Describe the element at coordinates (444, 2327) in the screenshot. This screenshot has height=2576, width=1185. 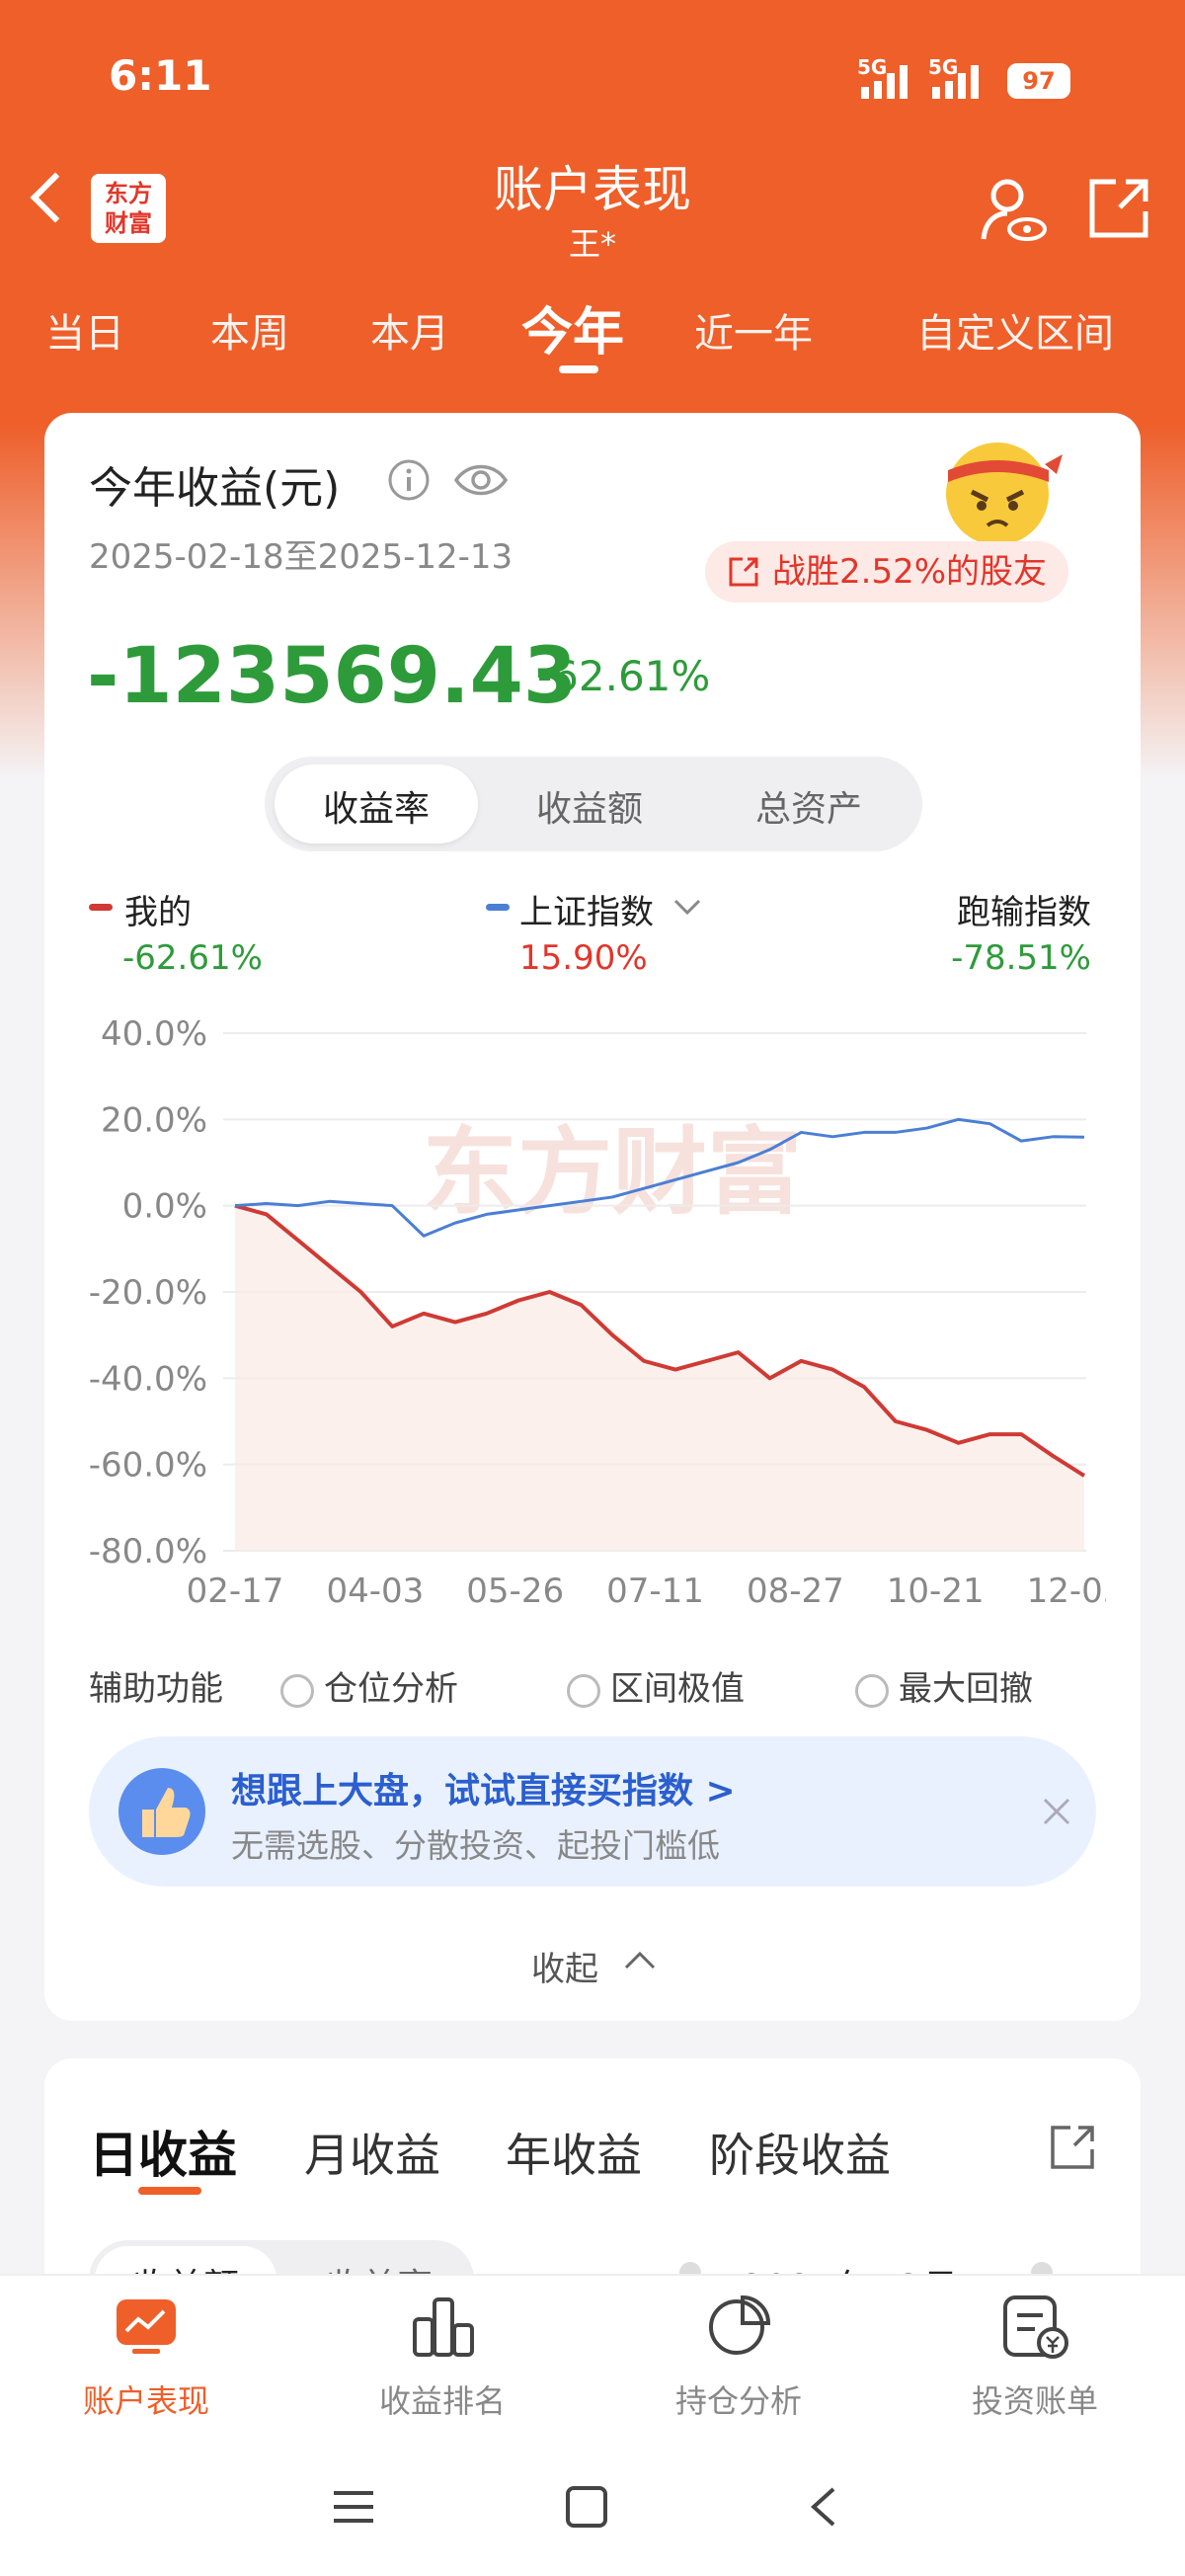
I see `bars-icon` at that location.